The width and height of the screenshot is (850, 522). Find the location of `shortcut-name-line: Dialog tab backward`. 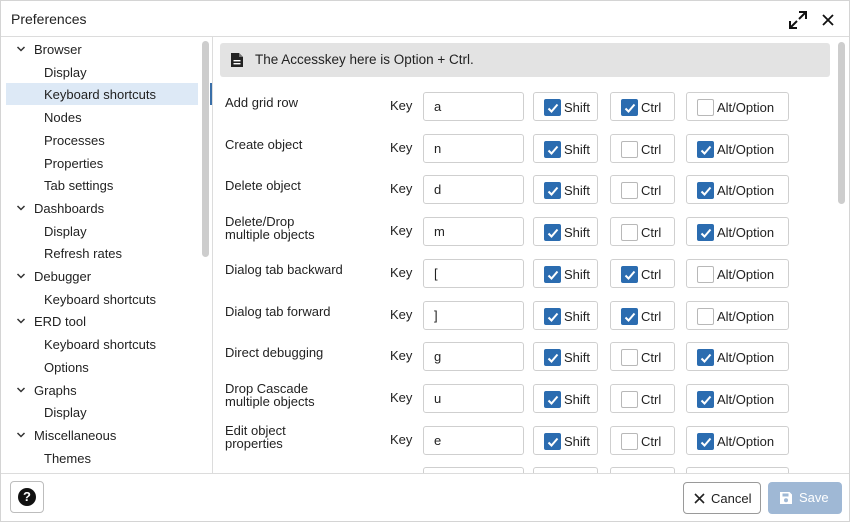

shortcut-name-line: Dialog tab backward is located at coordinates (284, 269).